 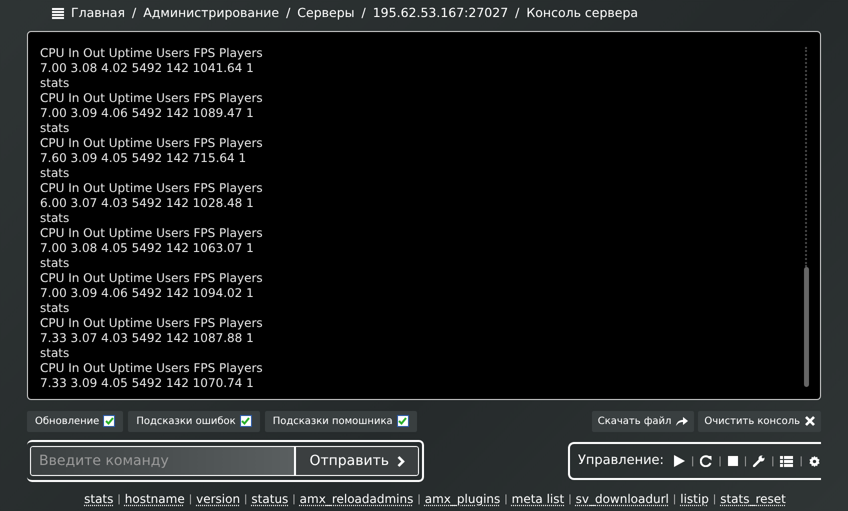 What do you see at coordinates (147, 68) in the screenshot?
I see `console-line: 7.00 3.08 4.02 5492 142 1041.64 1` at bounding box center [147, 68].